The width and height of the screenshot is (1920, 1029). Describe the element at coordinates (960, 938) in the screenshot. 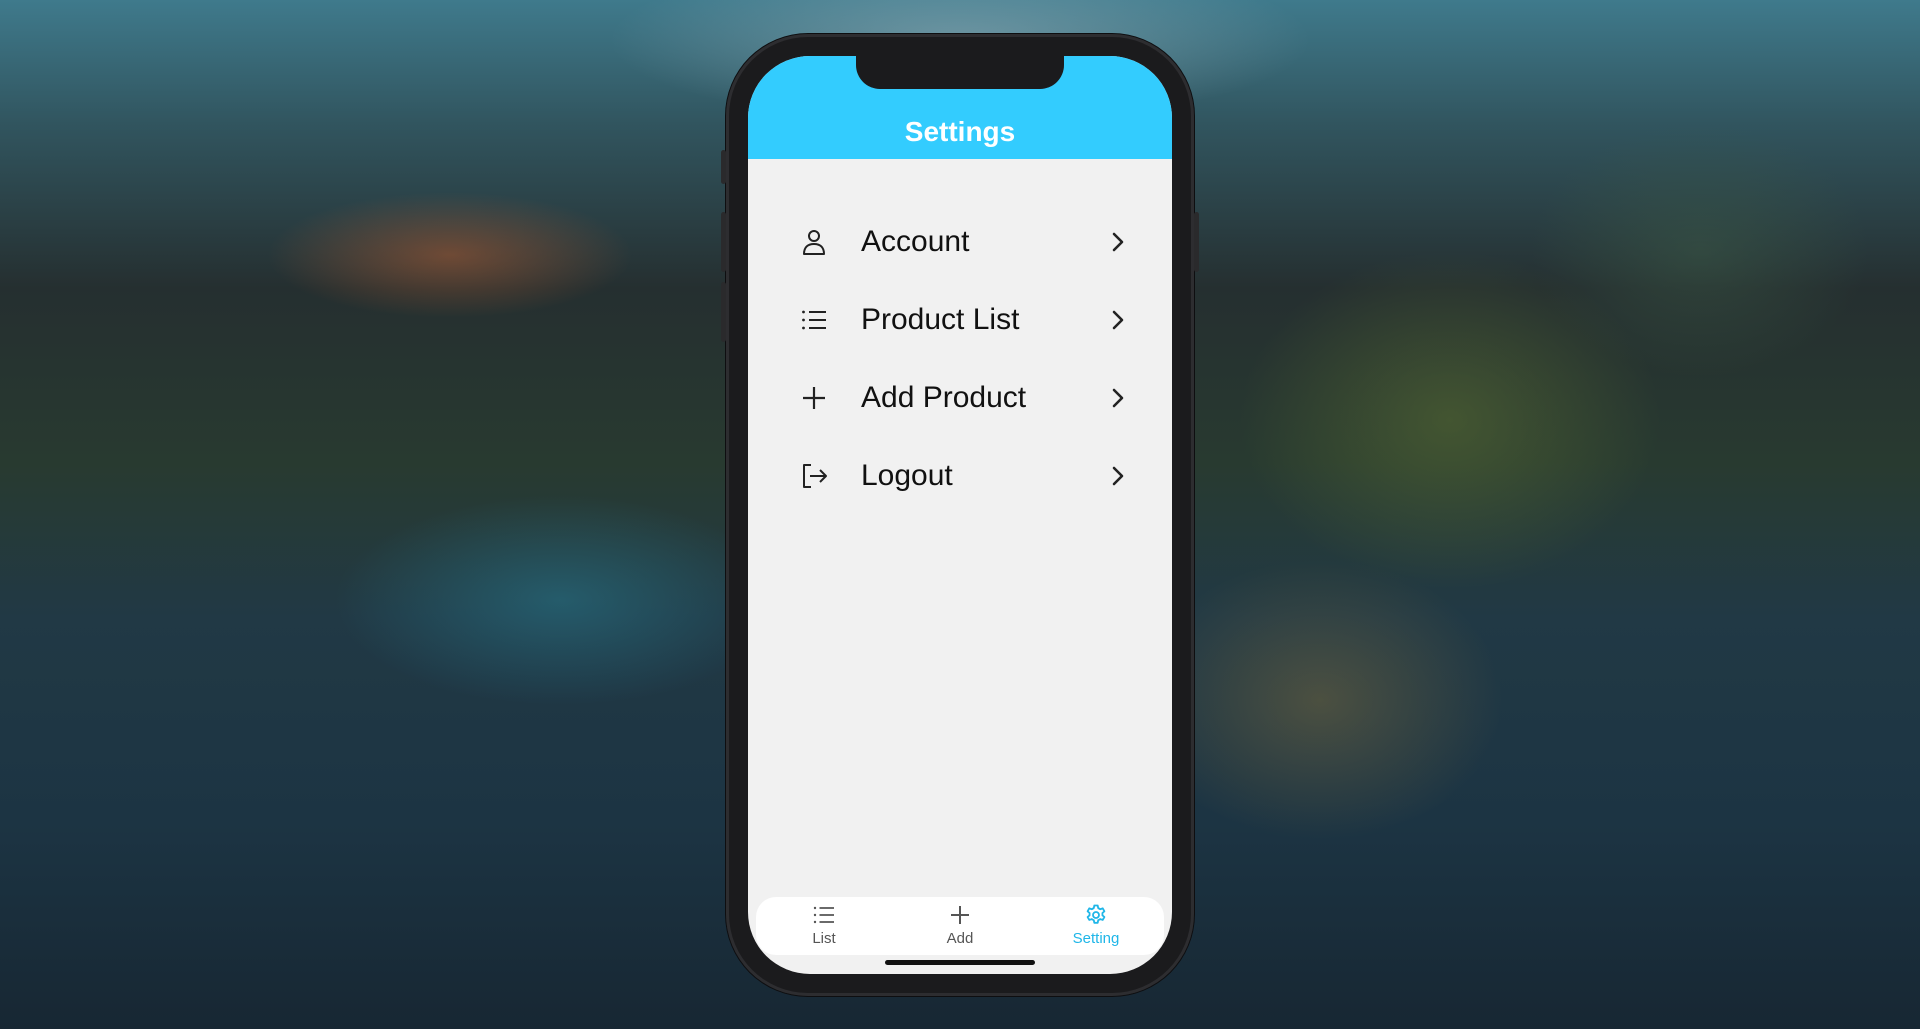

I see `tab-label: Add` at that location.